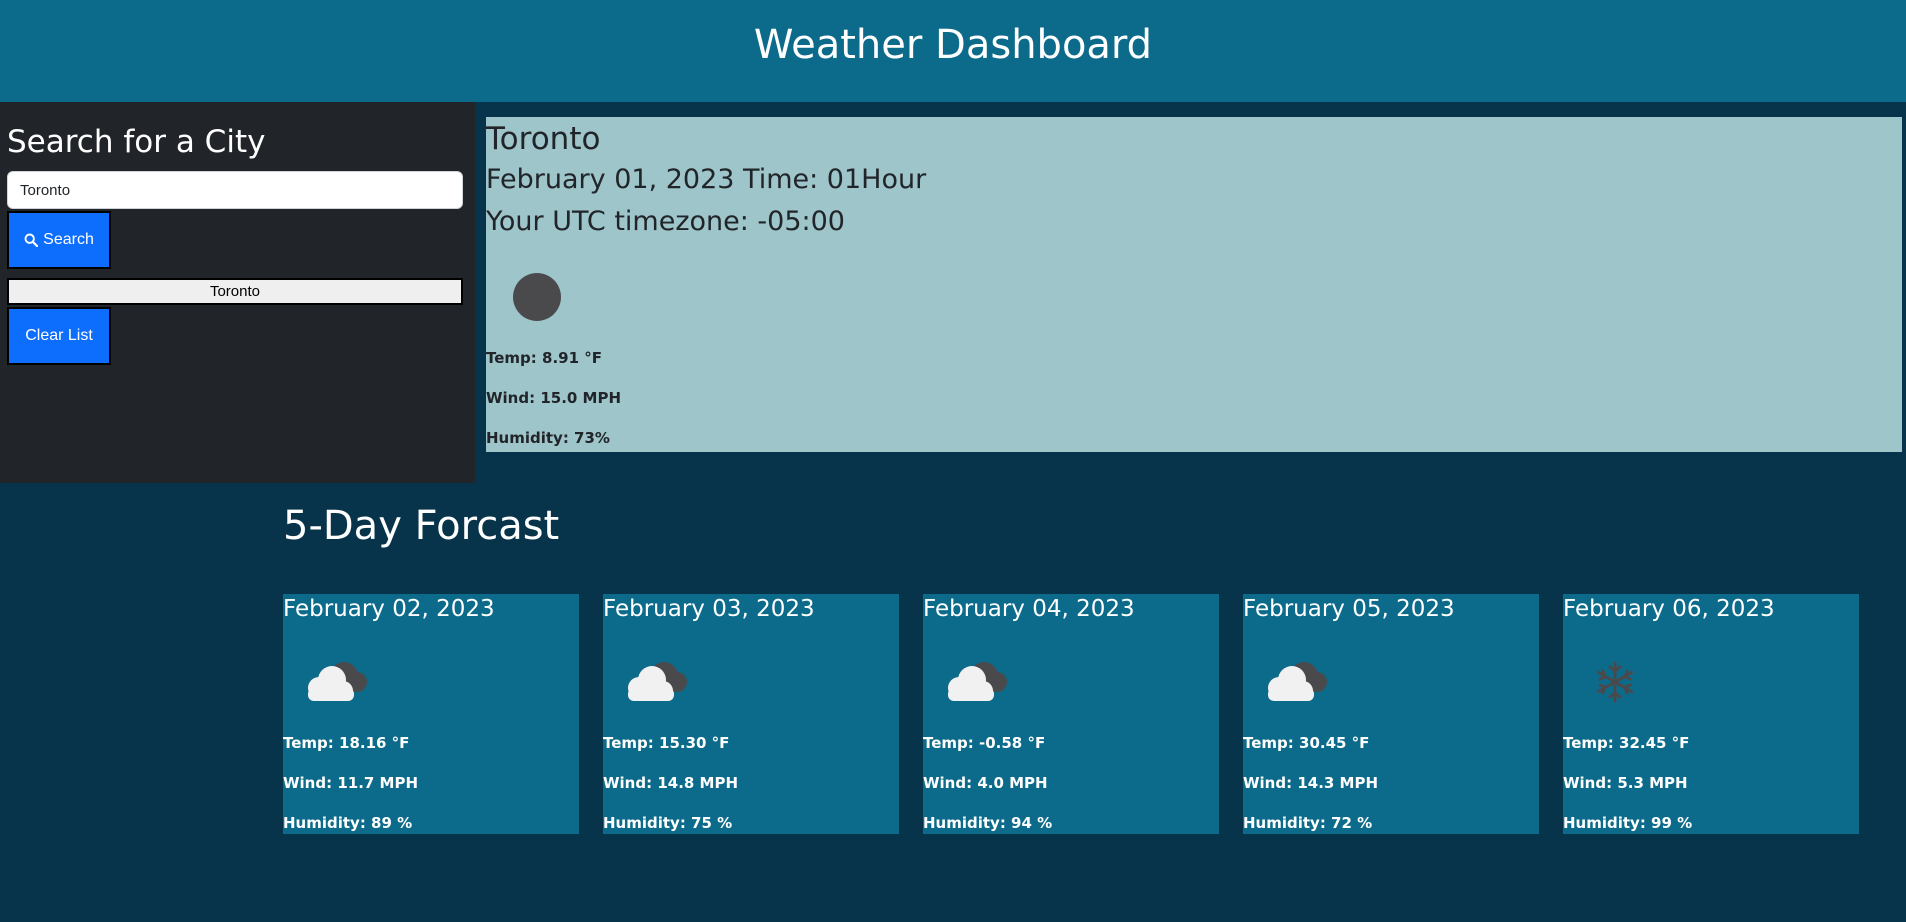 The height and width of the screenshot is (922, 1906). Describe the element at coordinates (346, 743) in the screenshot. I see `forecast-temp: Temp: 18.16 °F` at that location.